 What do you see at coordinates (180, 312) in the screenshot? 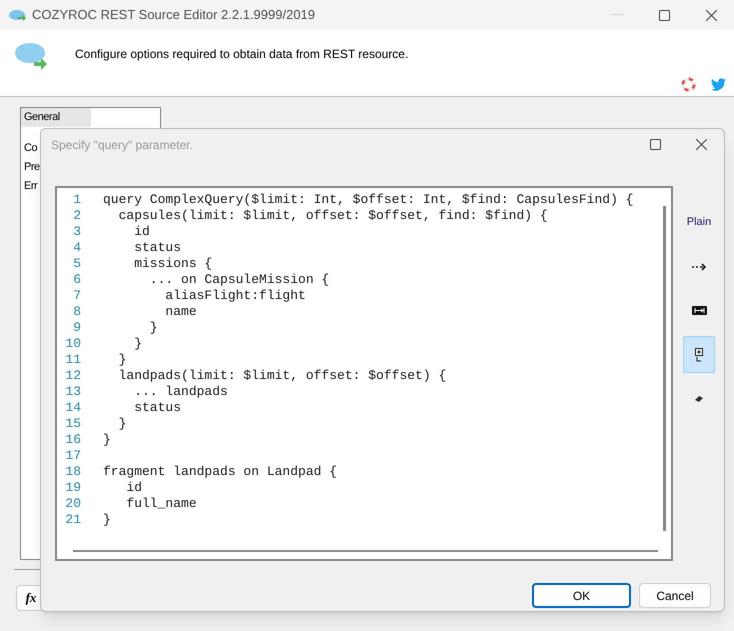
I see `code-line: name` at bounding box center [180, 312].